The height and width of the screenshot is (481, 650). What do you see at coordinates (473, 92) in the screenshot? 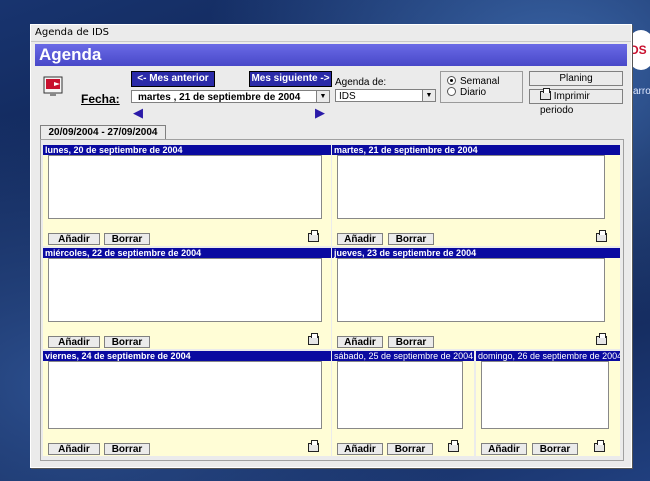
I see `radio-diario-label: Diario` at bounding box center [473, 92].